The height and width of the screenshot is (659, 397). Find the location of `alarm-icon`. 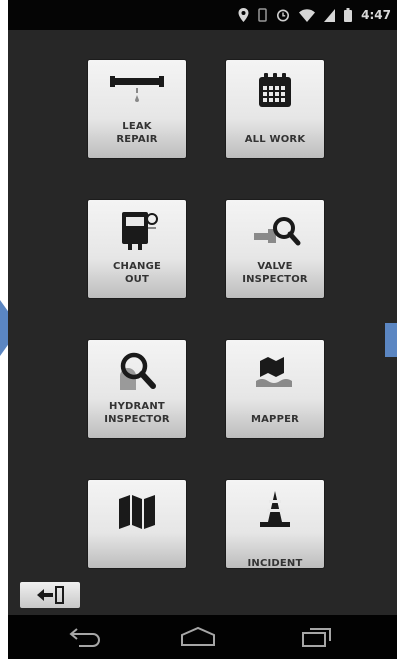

alarm-icon is located at coordinates (283, 15).